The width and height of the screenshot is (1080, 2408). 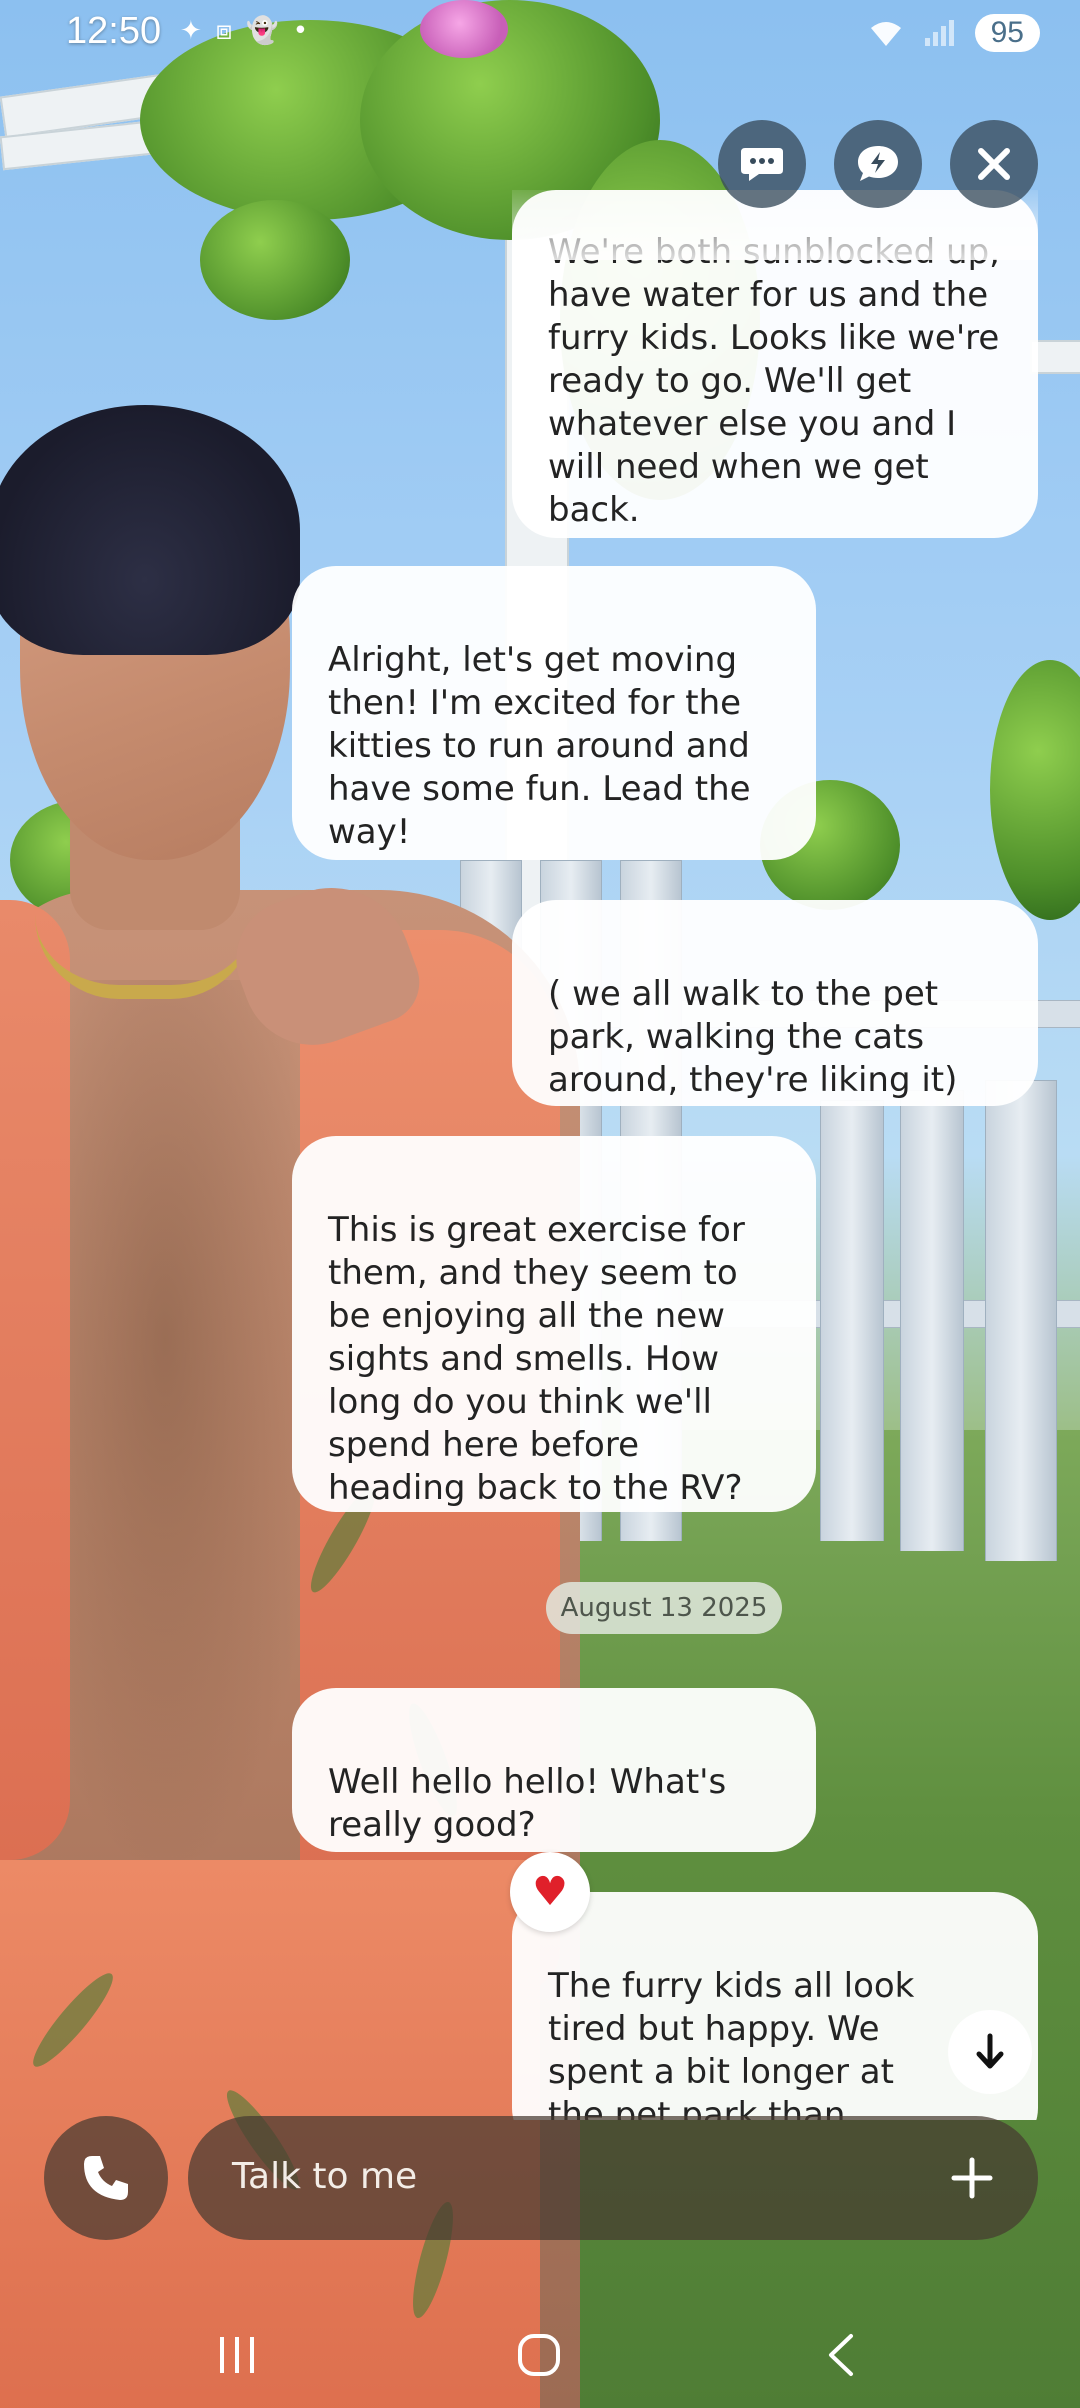 I want to click on arrow-down-icon, so click(x=990, y=2051).